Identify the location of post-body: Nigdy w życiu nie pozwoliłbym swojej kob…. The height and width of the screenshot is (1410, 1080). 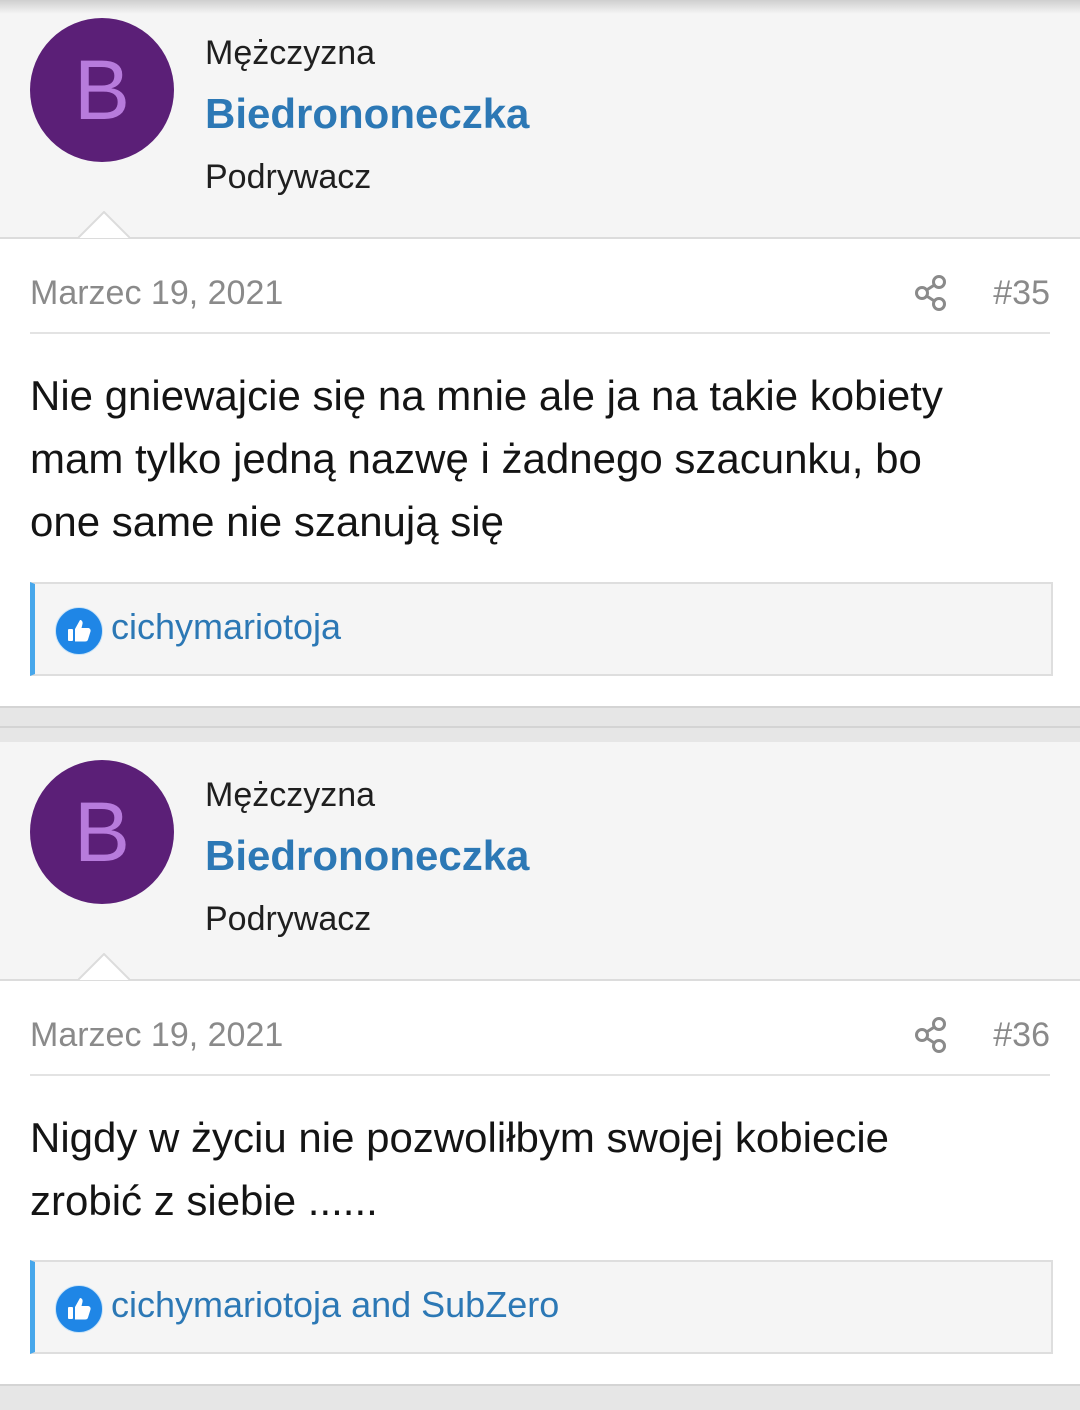
(535, 1169).